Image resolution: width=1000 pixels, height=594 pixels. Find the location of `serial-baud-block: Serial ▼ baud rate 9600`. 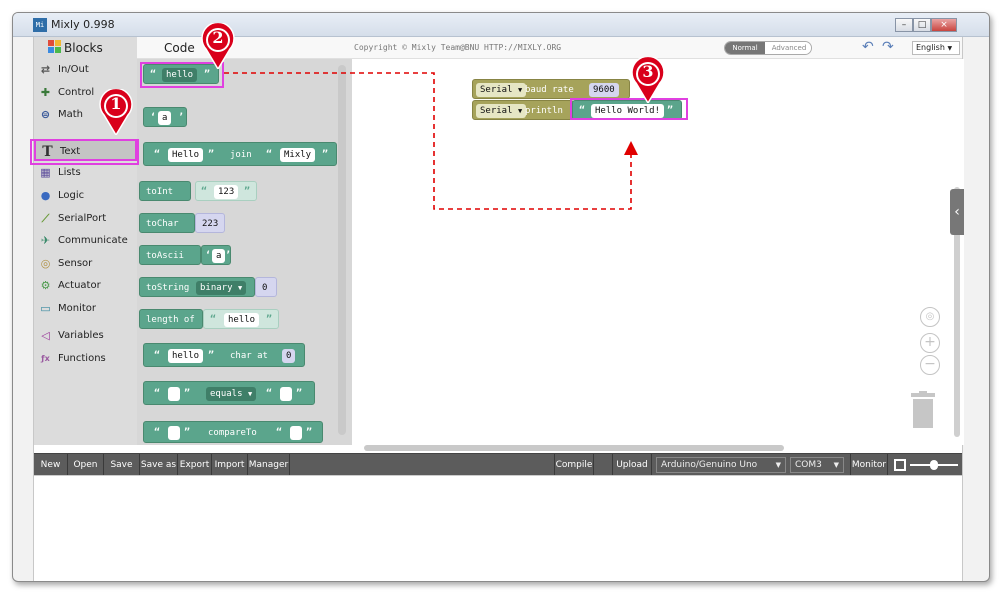

serial-baud-block: Serial ▼ baud rate 9600 is located at coordinates (551, 89).